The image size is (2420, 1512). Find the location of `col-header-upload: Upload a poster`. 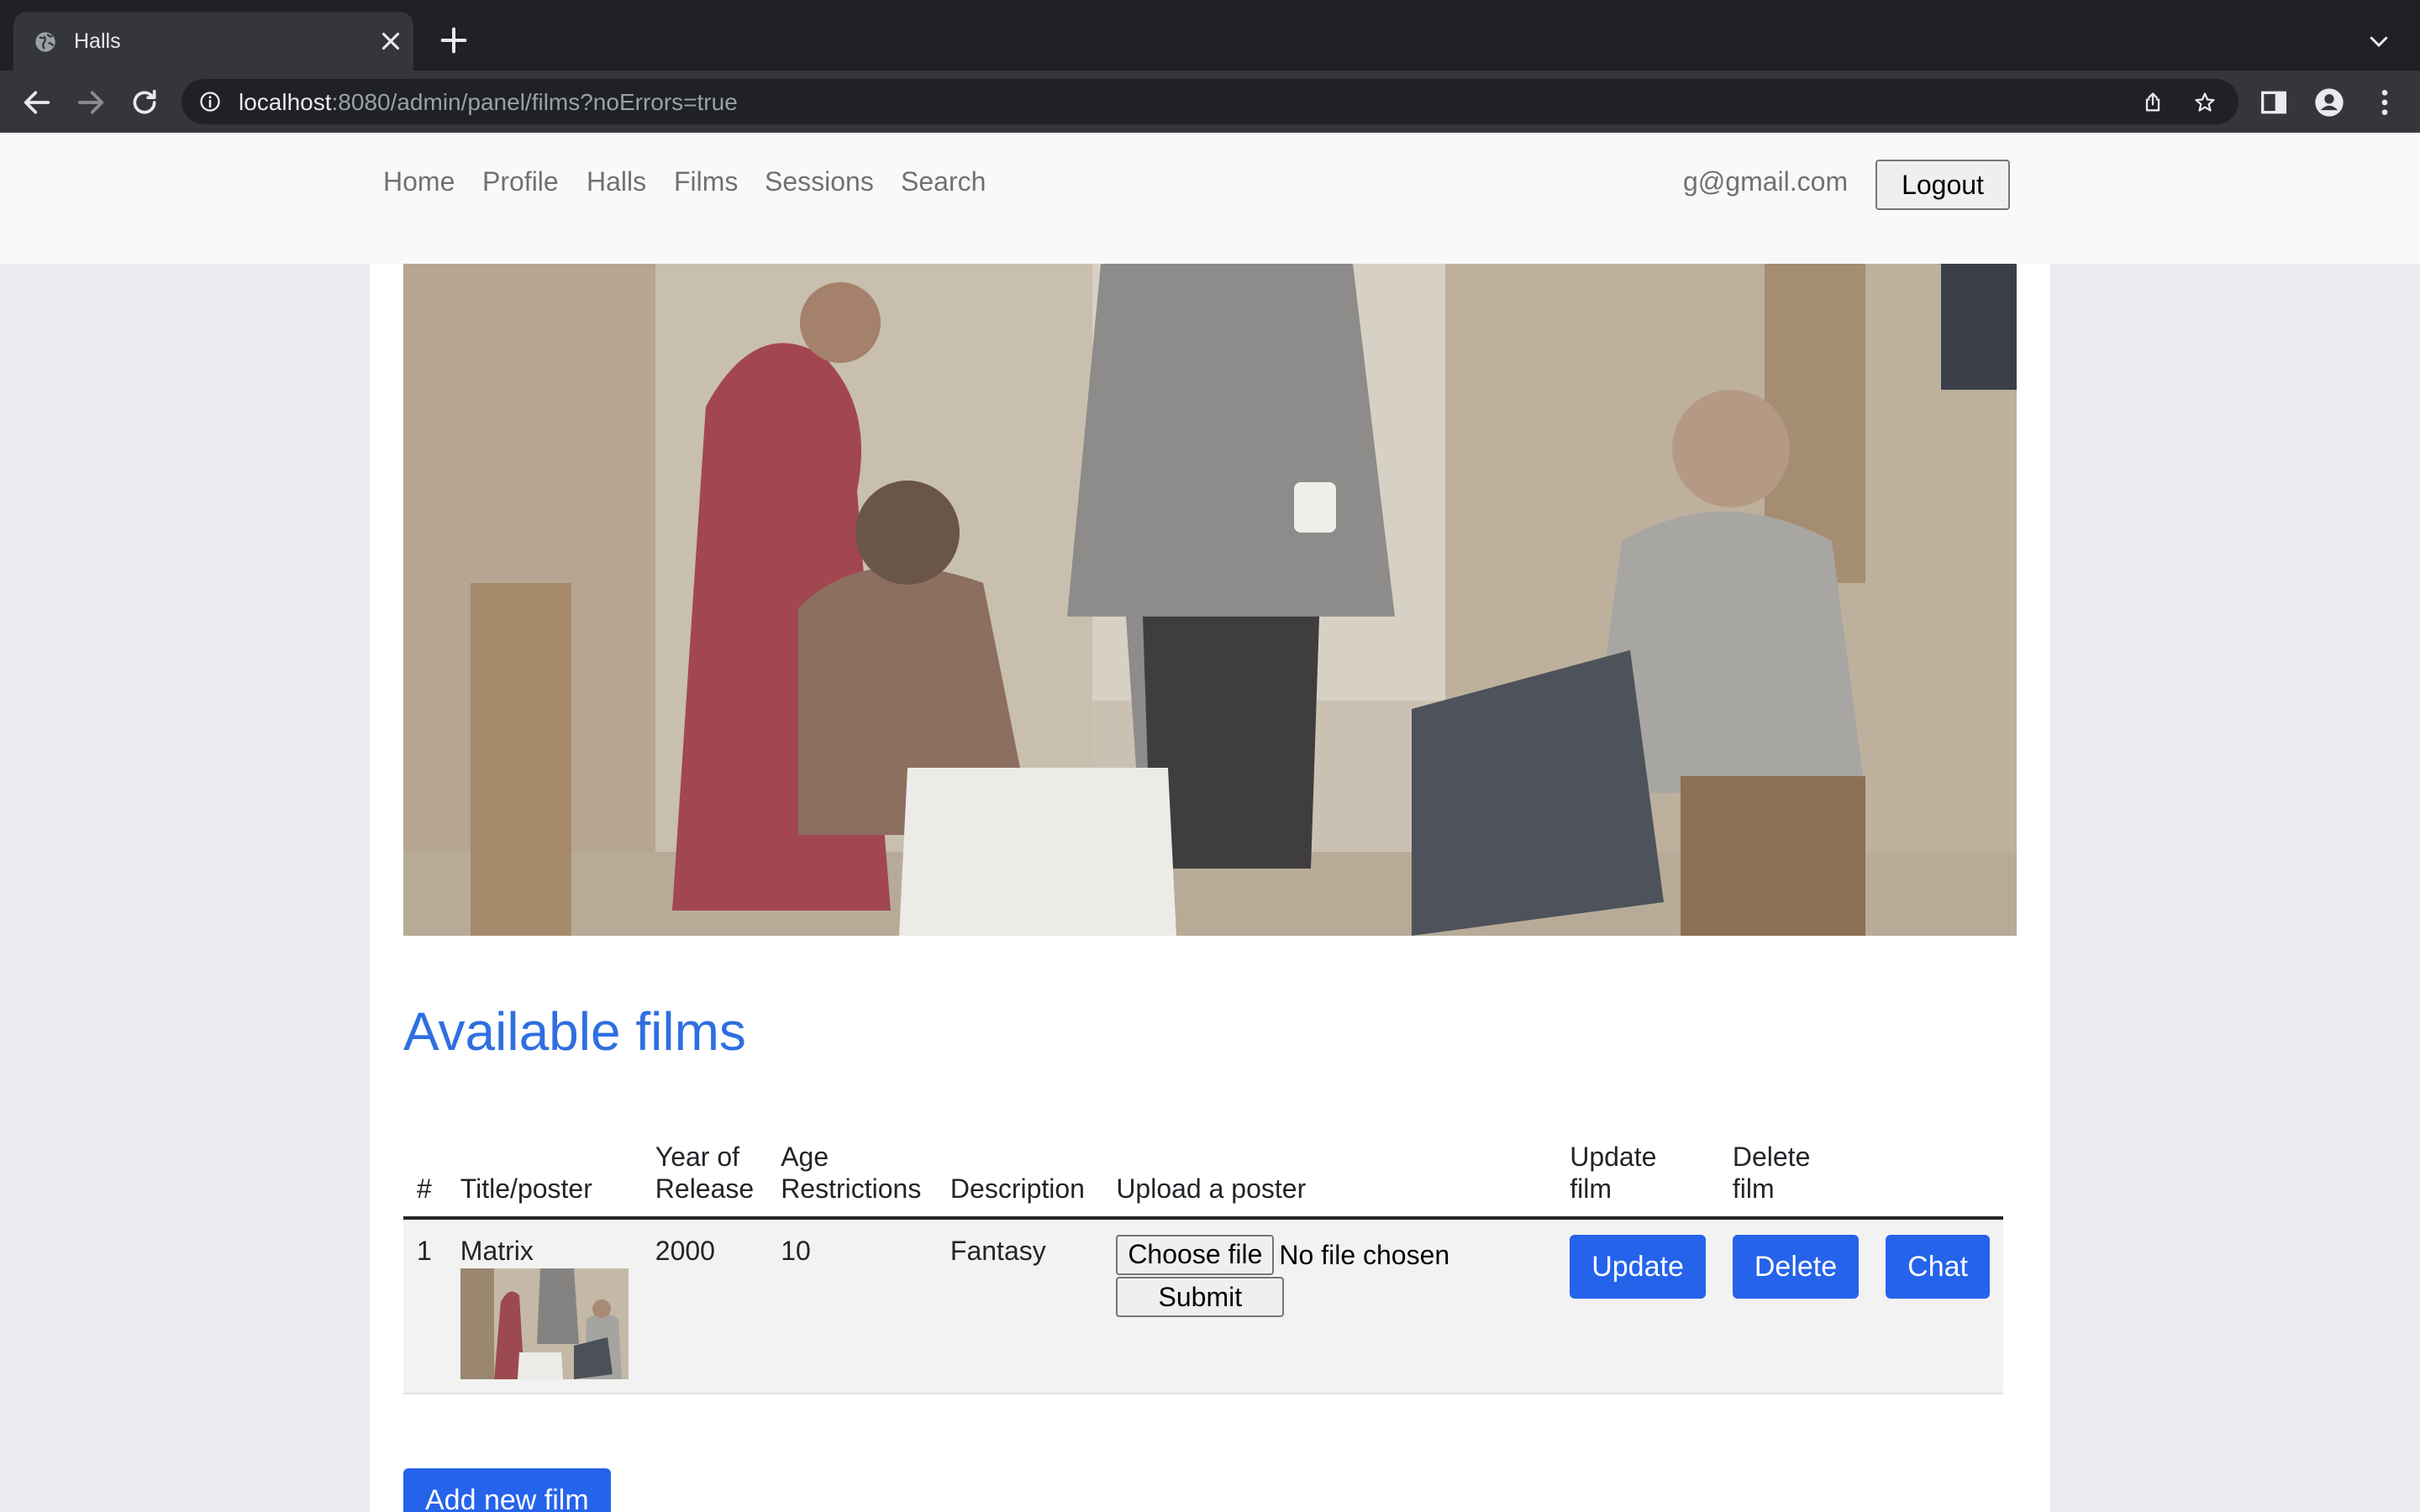

col-header-upload: Upload a poster is located at coordinates (1329, 1180).